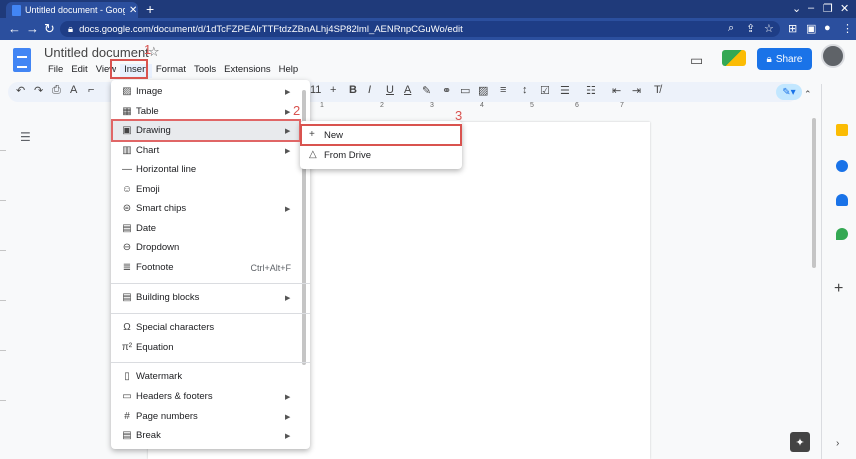 Image resolution: width=856 pixels, height=459 pixels. What do you see at coordinates (20, 90) in the screenshot?
I see `undo-icon: ↶` at bounding box center [20, 90].